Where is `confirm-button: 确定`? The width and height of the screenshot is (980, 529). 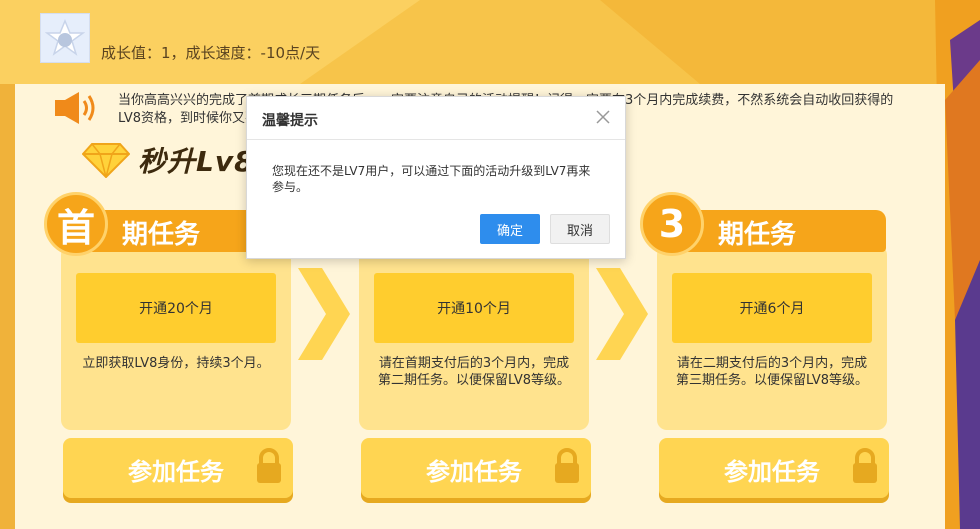
confirm-button: 确定 is located at coordinates (510, 229).